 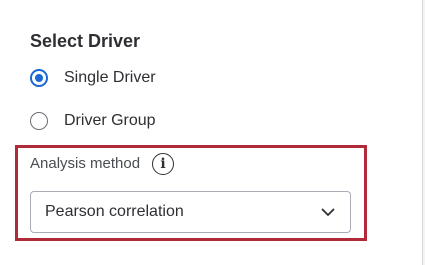 I want to click on radio-label: Single Driver, so click(x=110, y=77).